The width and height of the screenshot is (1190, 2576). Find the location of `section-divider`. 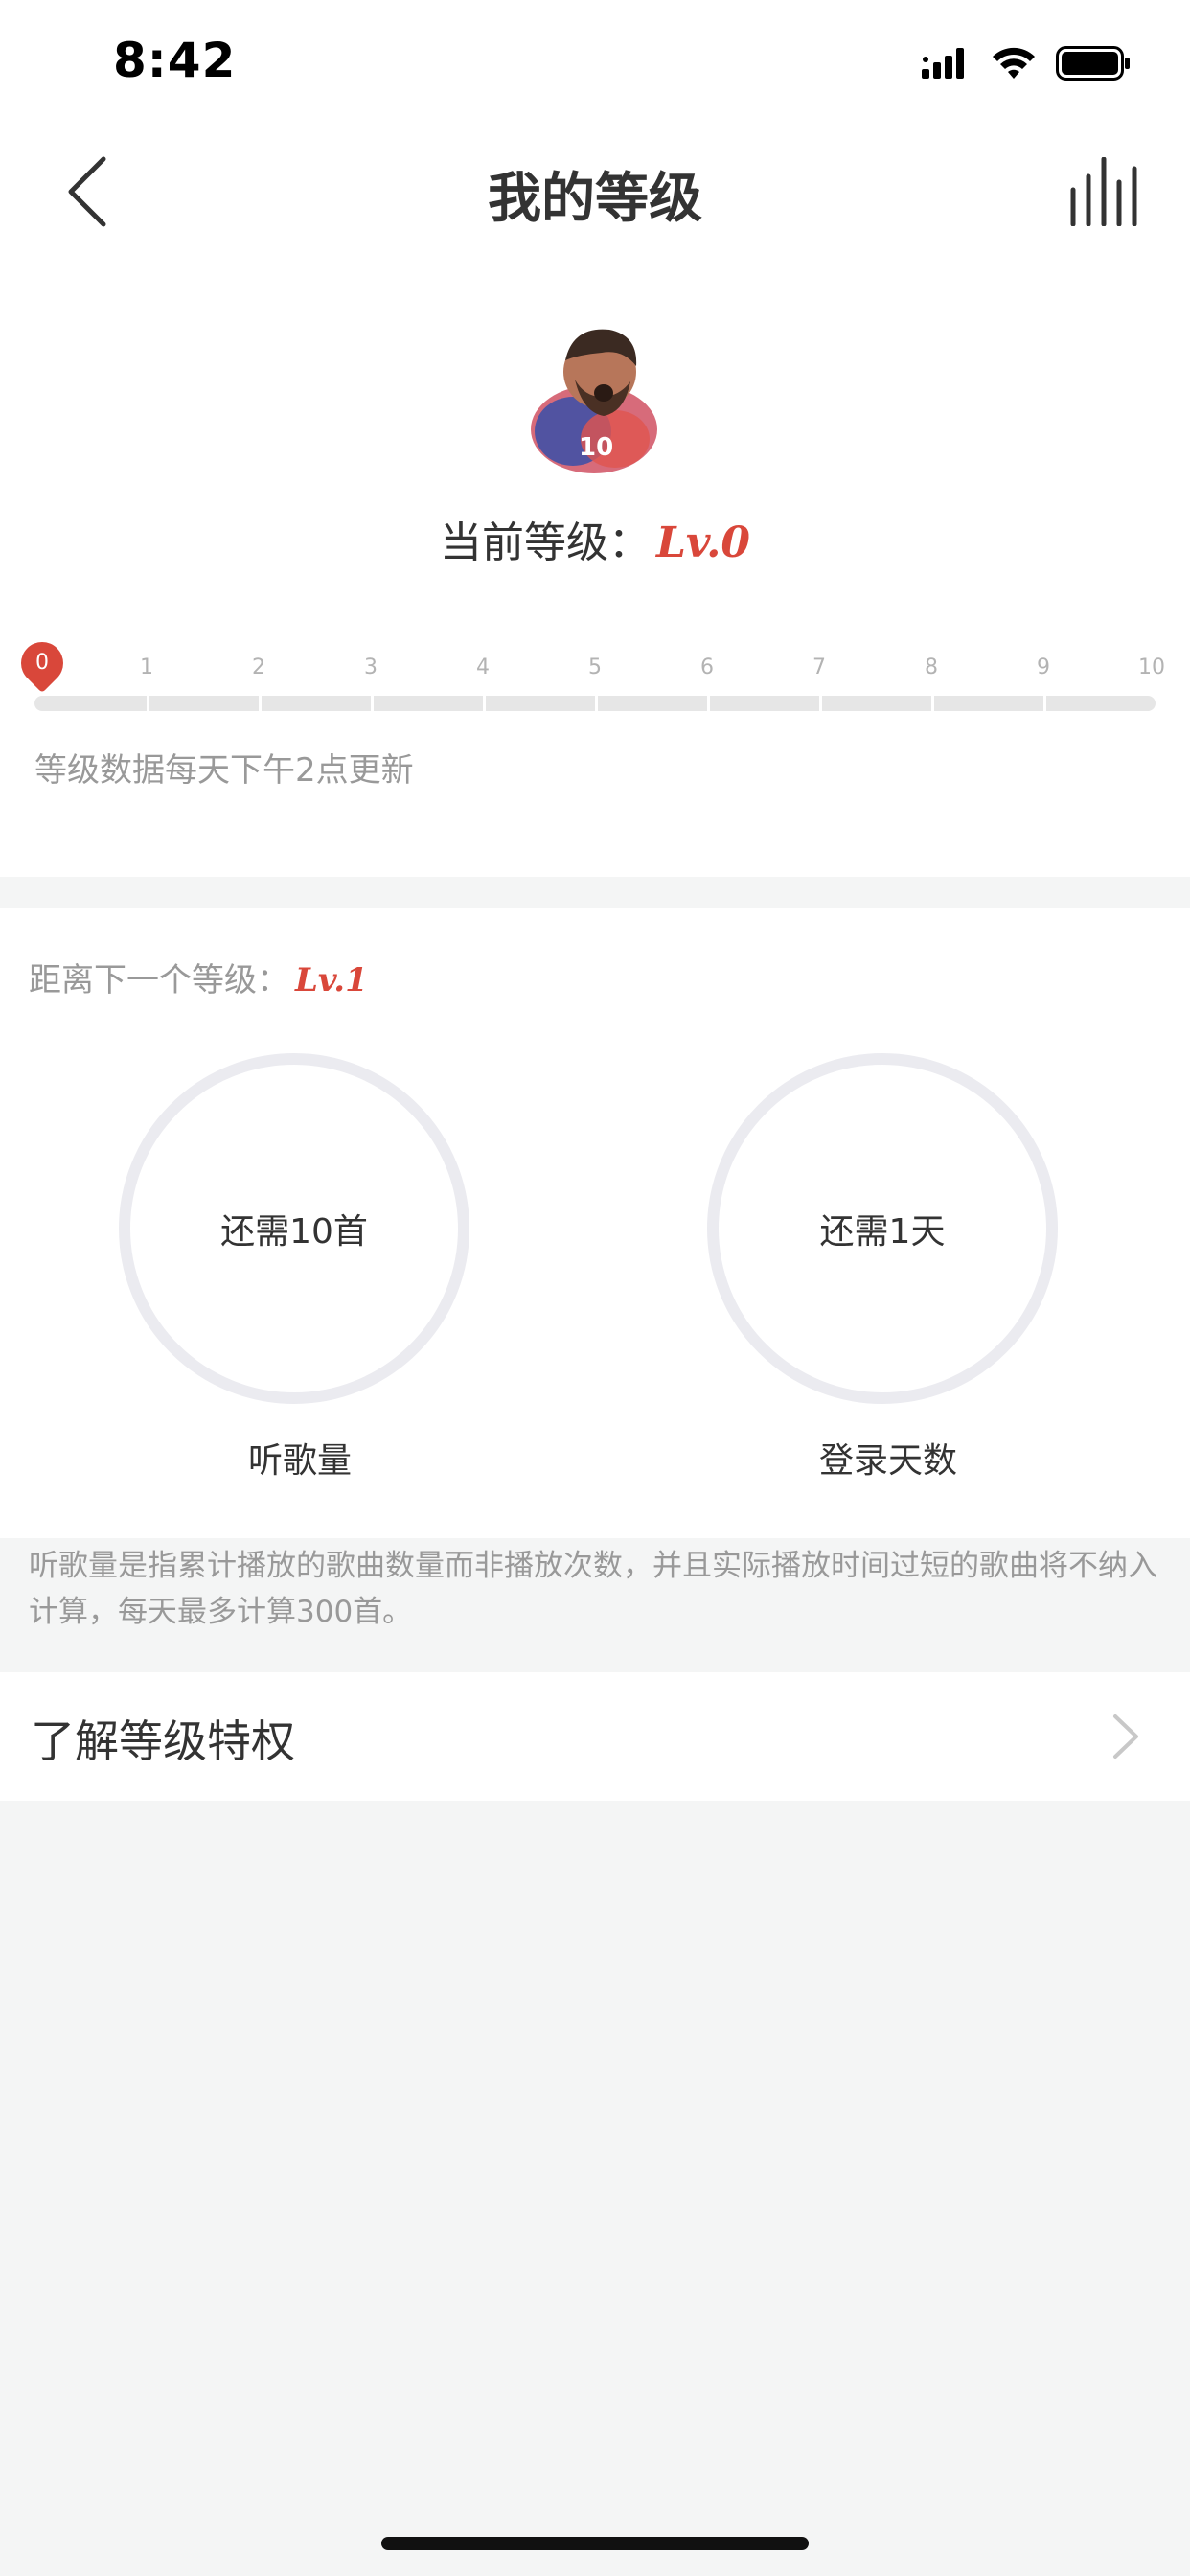

section-divider is located at coordinates (595, 892).